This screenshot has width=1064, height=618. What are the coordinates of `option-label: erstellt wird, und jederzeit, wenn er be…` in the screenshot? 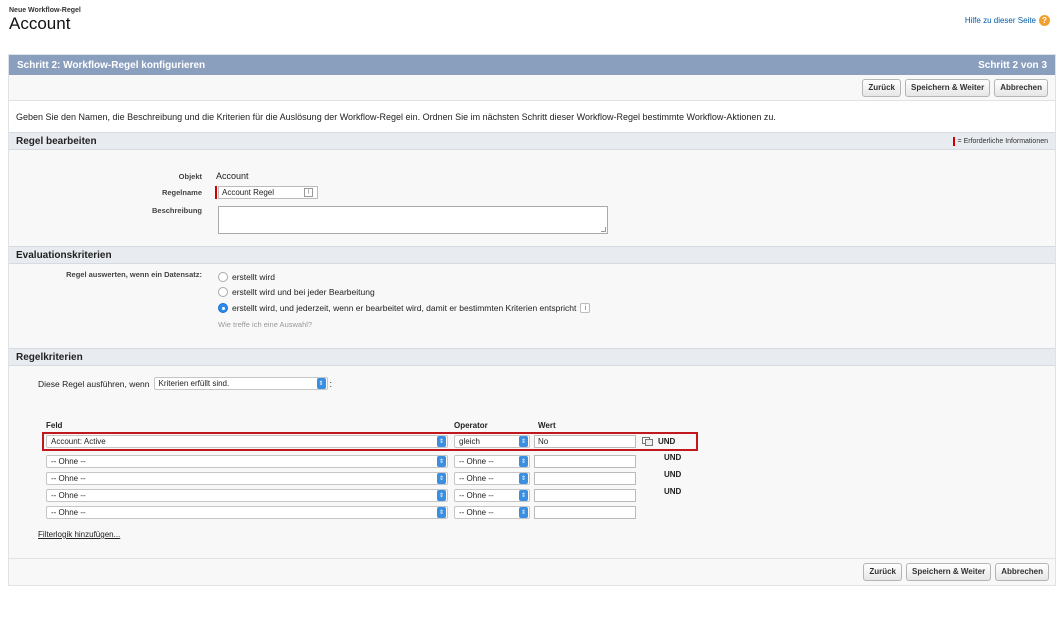 It's located at (404, 308).